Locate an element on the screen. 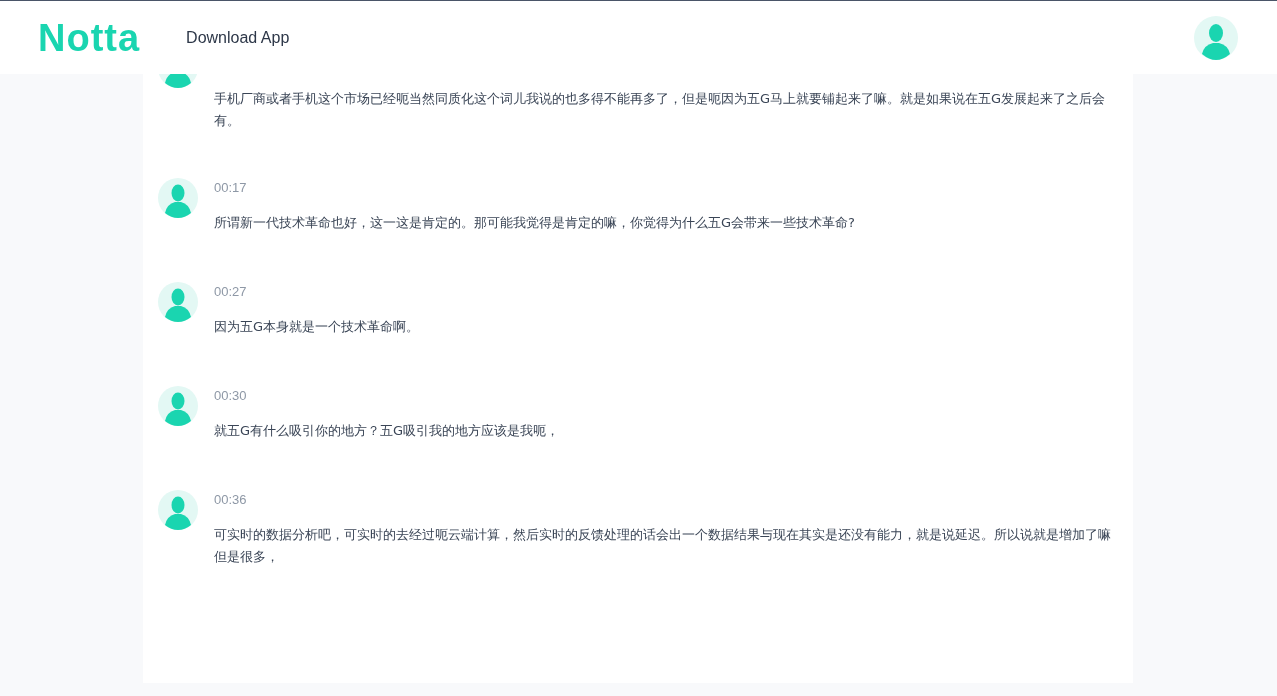  transcript-text: 手机厂商或者手机这个市场已经呃当然同质化这个词儿我说的也多得不能再多了，但是呃因为五G马上就要铺起来了嘛。就是如果说在五G发展起来了之后会有。 is located at coordinates (660, 110).